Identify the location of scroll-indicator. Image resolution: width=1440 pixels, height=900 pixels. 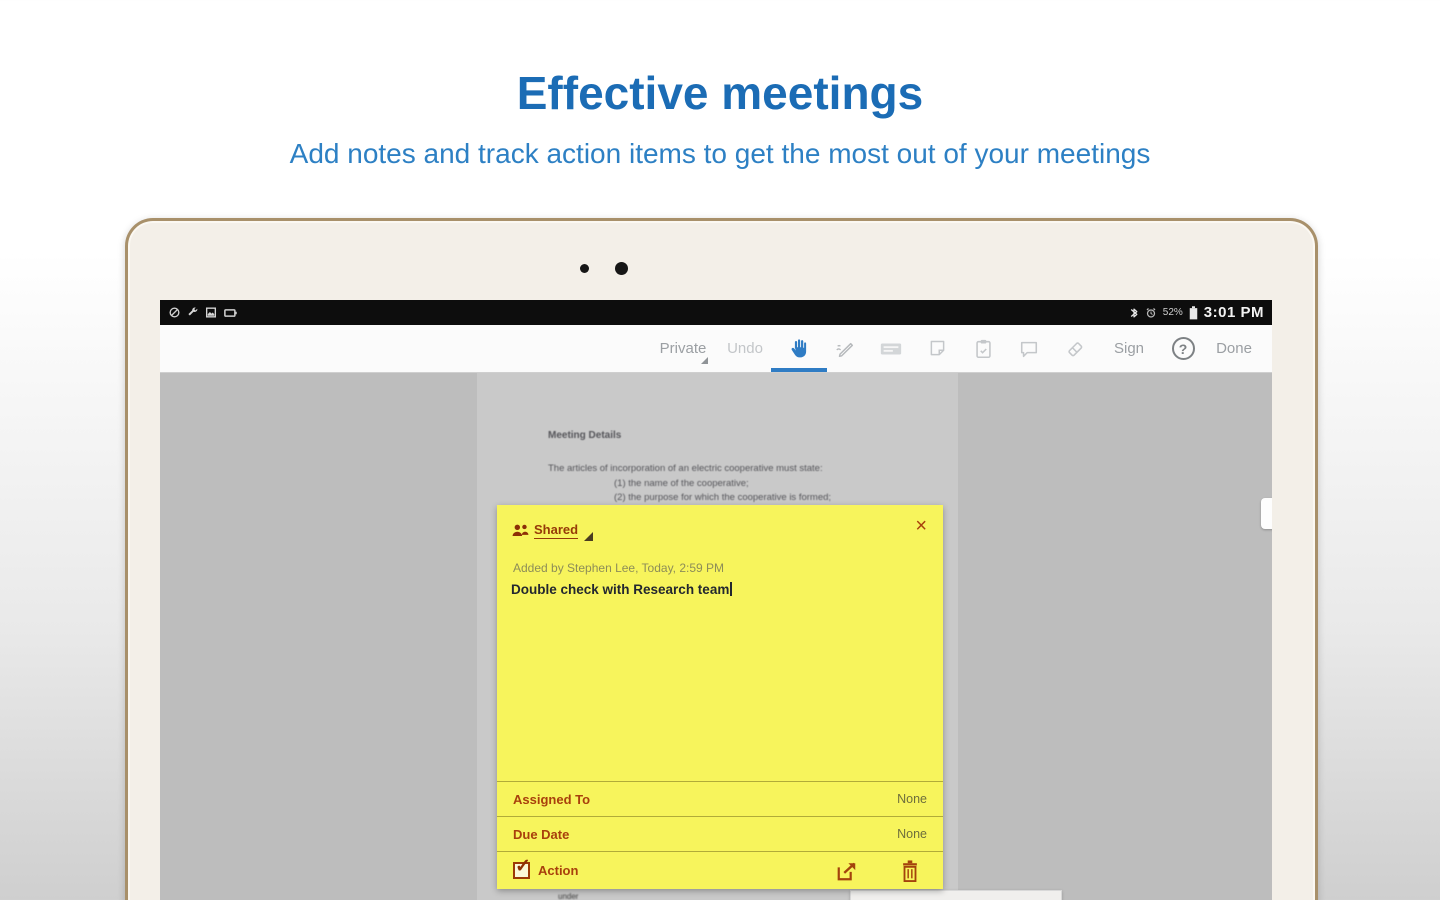
(1266, 513).